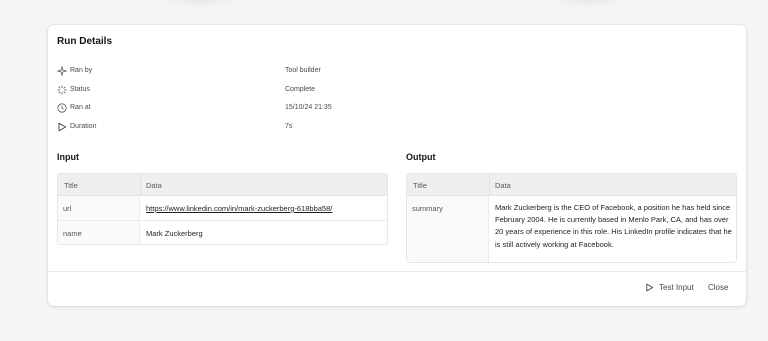  I want to click on input-table-header: Title Data, so click(222, 185).